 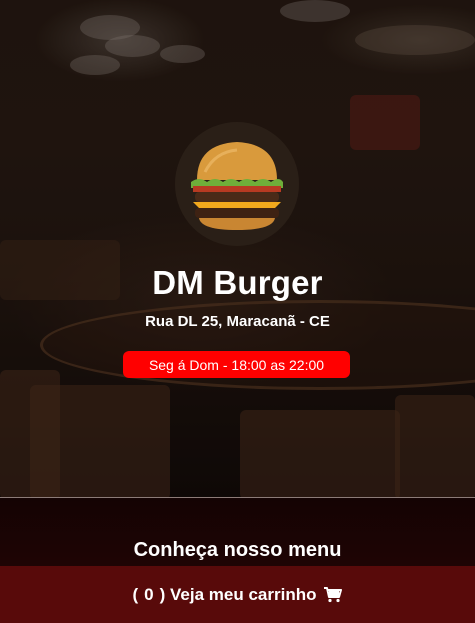 I want to click on cart-icon, so click(x=333, y=594).